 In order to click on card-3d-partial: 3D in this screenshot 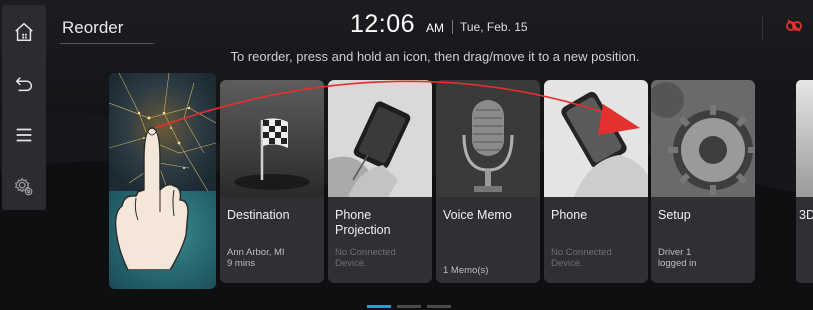, I will do `click(804, 181)`.